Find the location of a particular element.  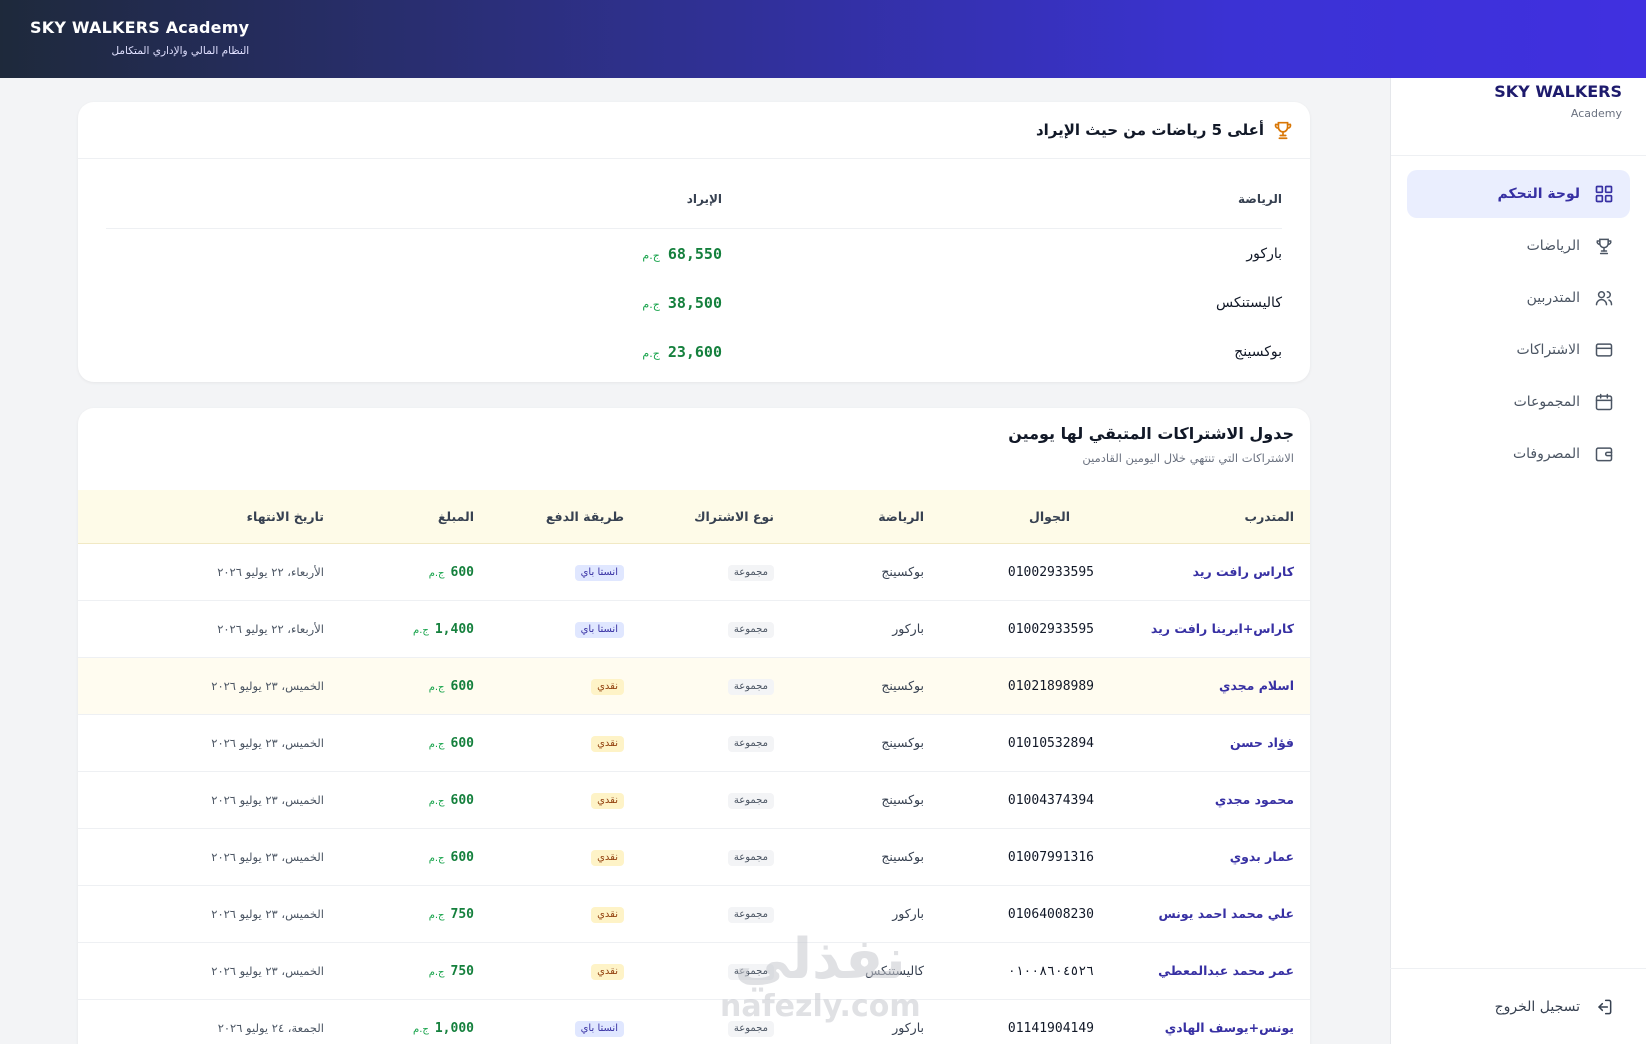

sidebar-item-sports: الرياضات is located at coordinates (1518, 246).